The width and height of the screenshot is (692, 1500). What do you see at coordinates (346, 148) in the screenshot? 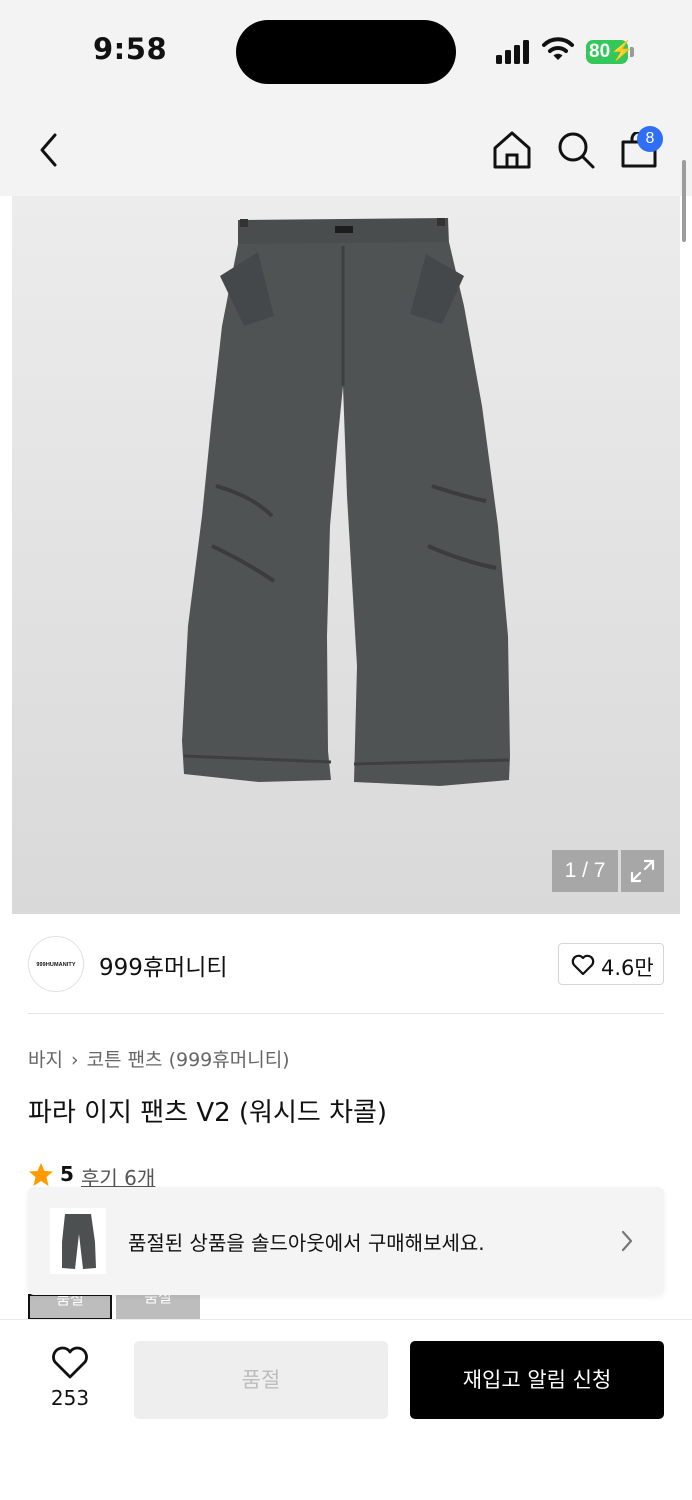
I see `top-nav` at bounding box center [346, 148].